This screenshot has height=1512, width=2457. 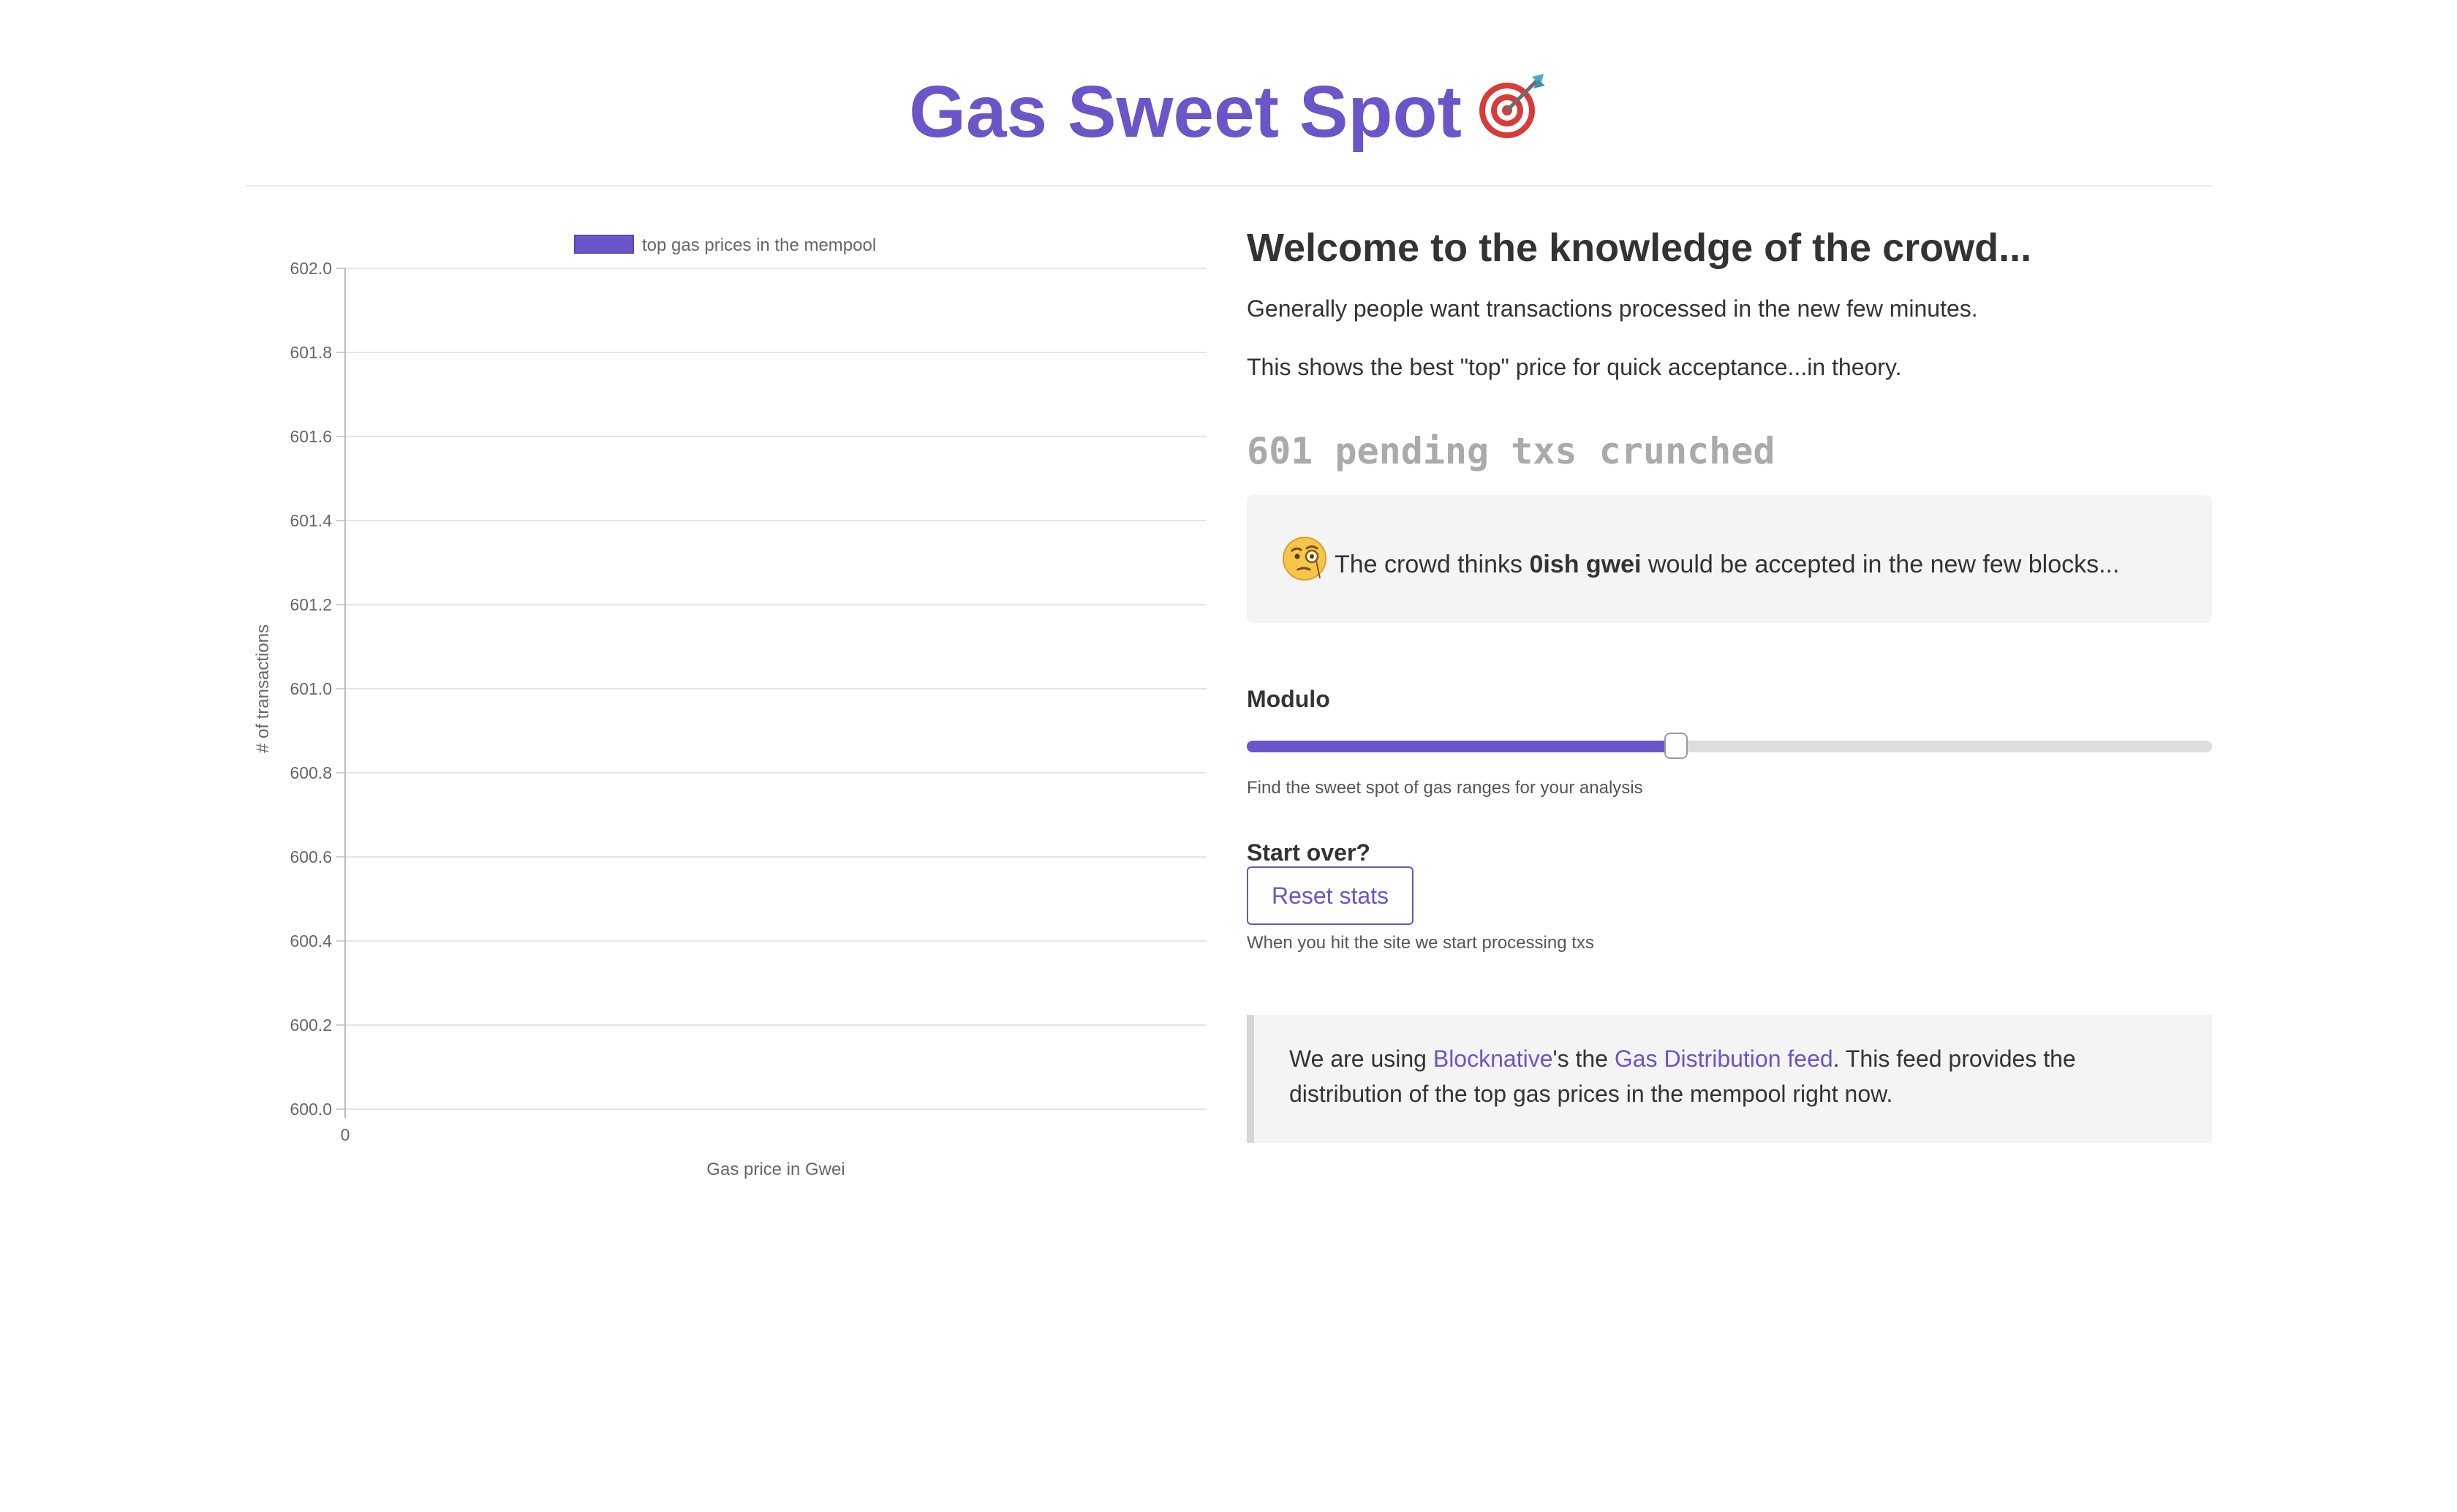 I want to click on start-over-label: Start over?, so click(x=1308, y=852).